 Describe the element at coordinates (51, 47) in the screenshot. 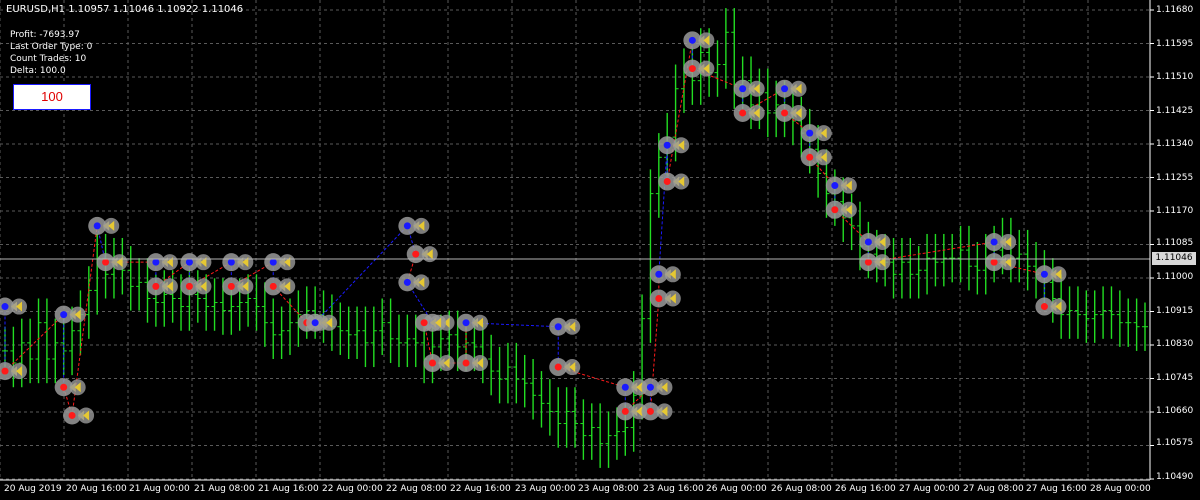

I see `last-order-type-label: Last Order Type: 0` at that location.